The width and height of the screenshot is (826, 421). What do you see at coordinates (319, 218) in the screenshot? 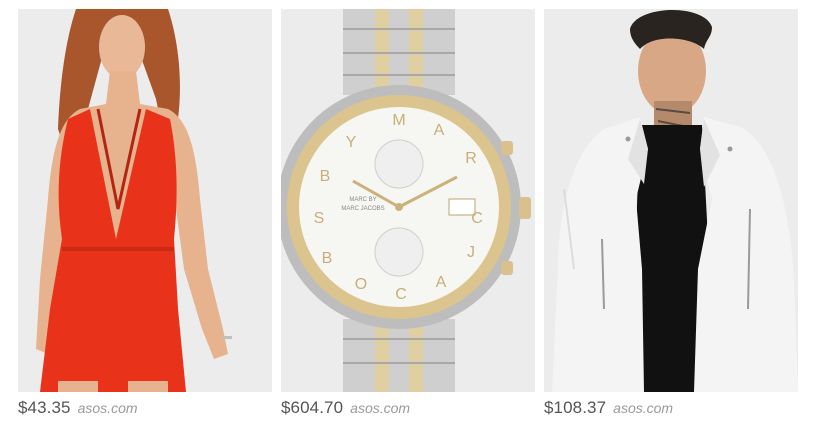
I see `svg-text: S` at bounding box center [319, 218].